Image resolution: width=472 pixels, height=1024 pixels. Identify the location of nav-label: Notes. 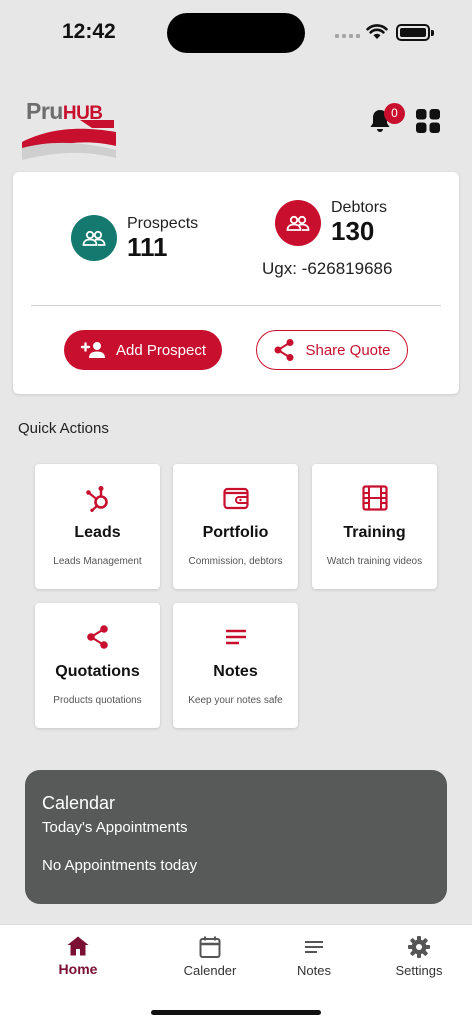
(314, 970).